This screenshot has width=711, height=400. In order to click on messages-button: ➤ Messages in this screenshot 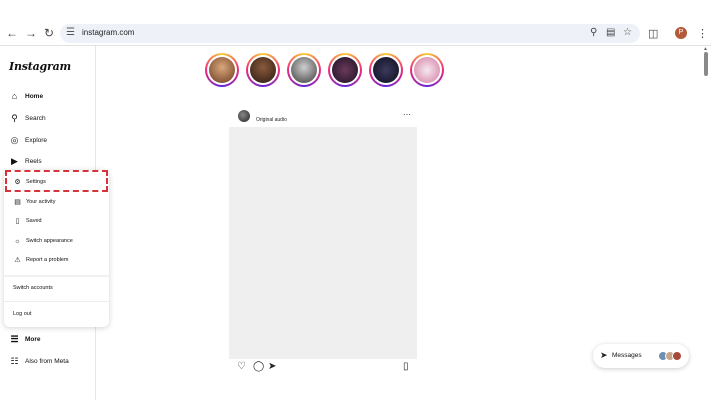, I will do `click(641, 356)`.